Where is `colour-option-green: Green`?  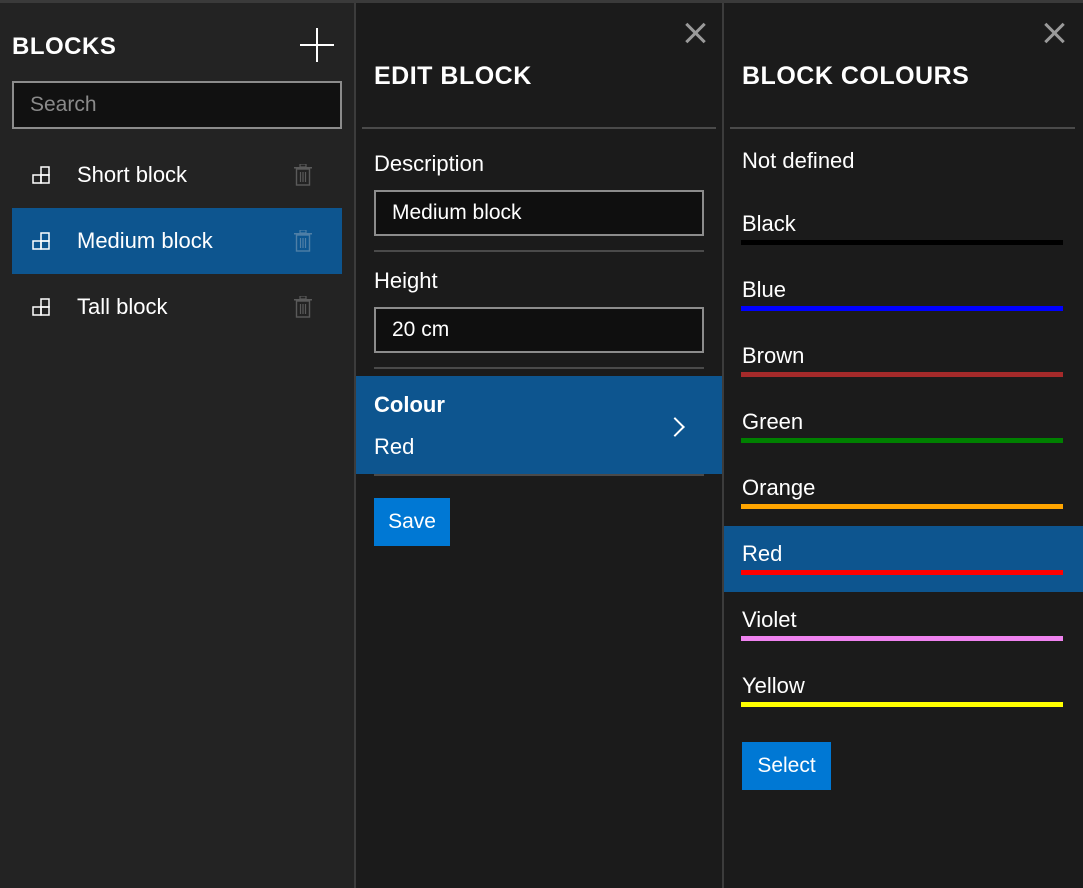 colour-option-green: Green is located at coordinates (903, 427).